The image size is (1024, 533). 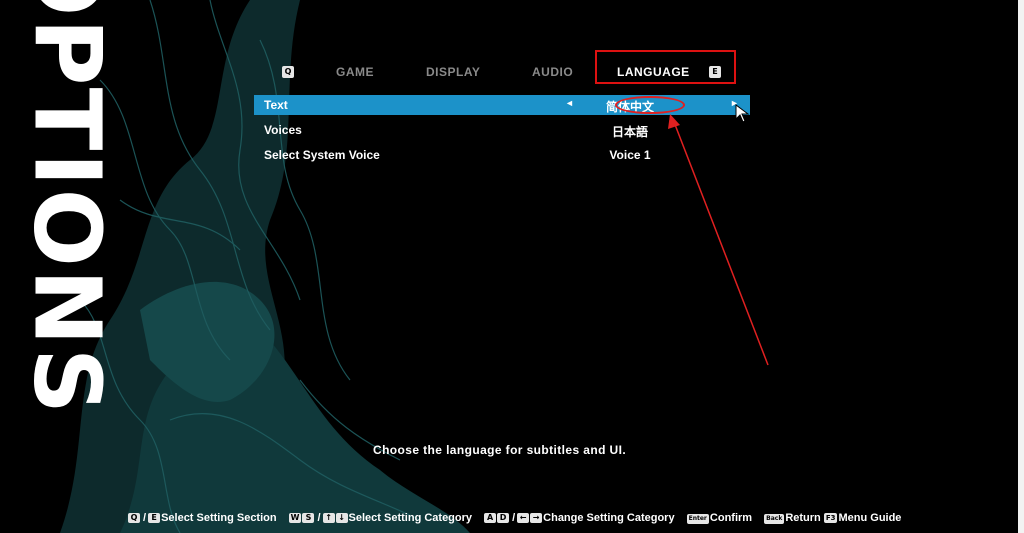 I want to click on key-s: S, so click(x=308, y=518).